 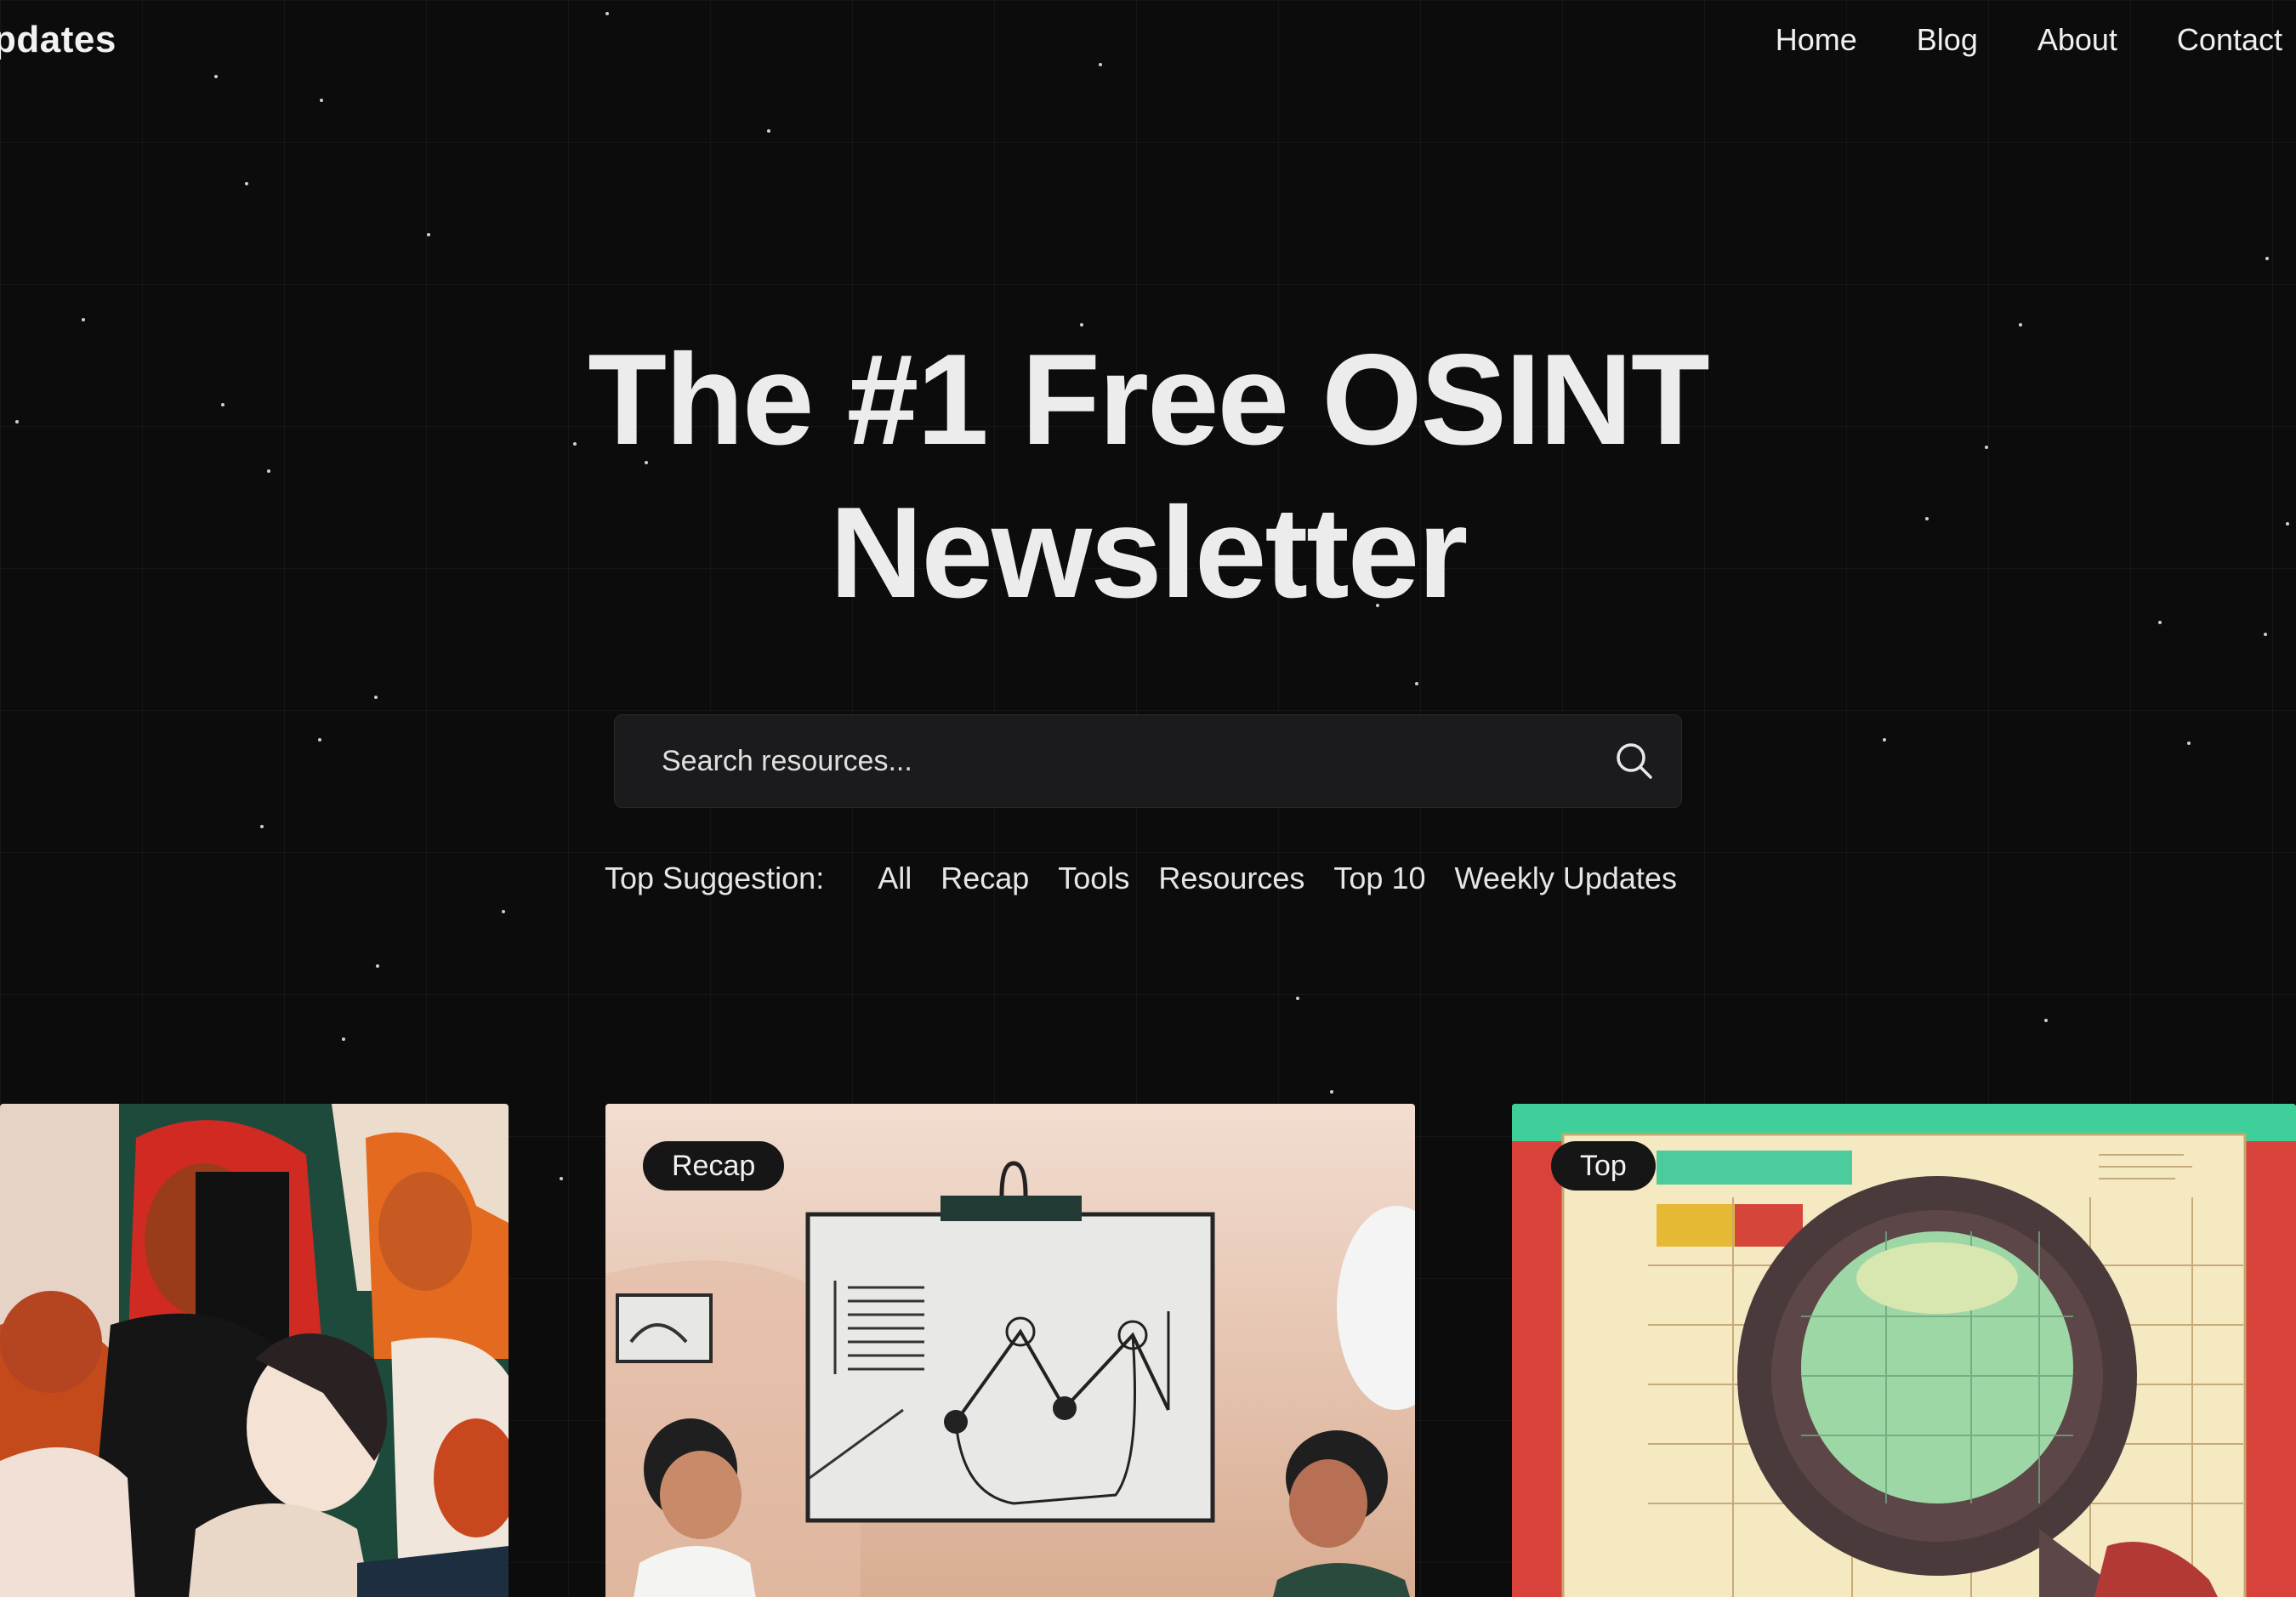 I want to click on search-input, so click(x=1101, y=761).